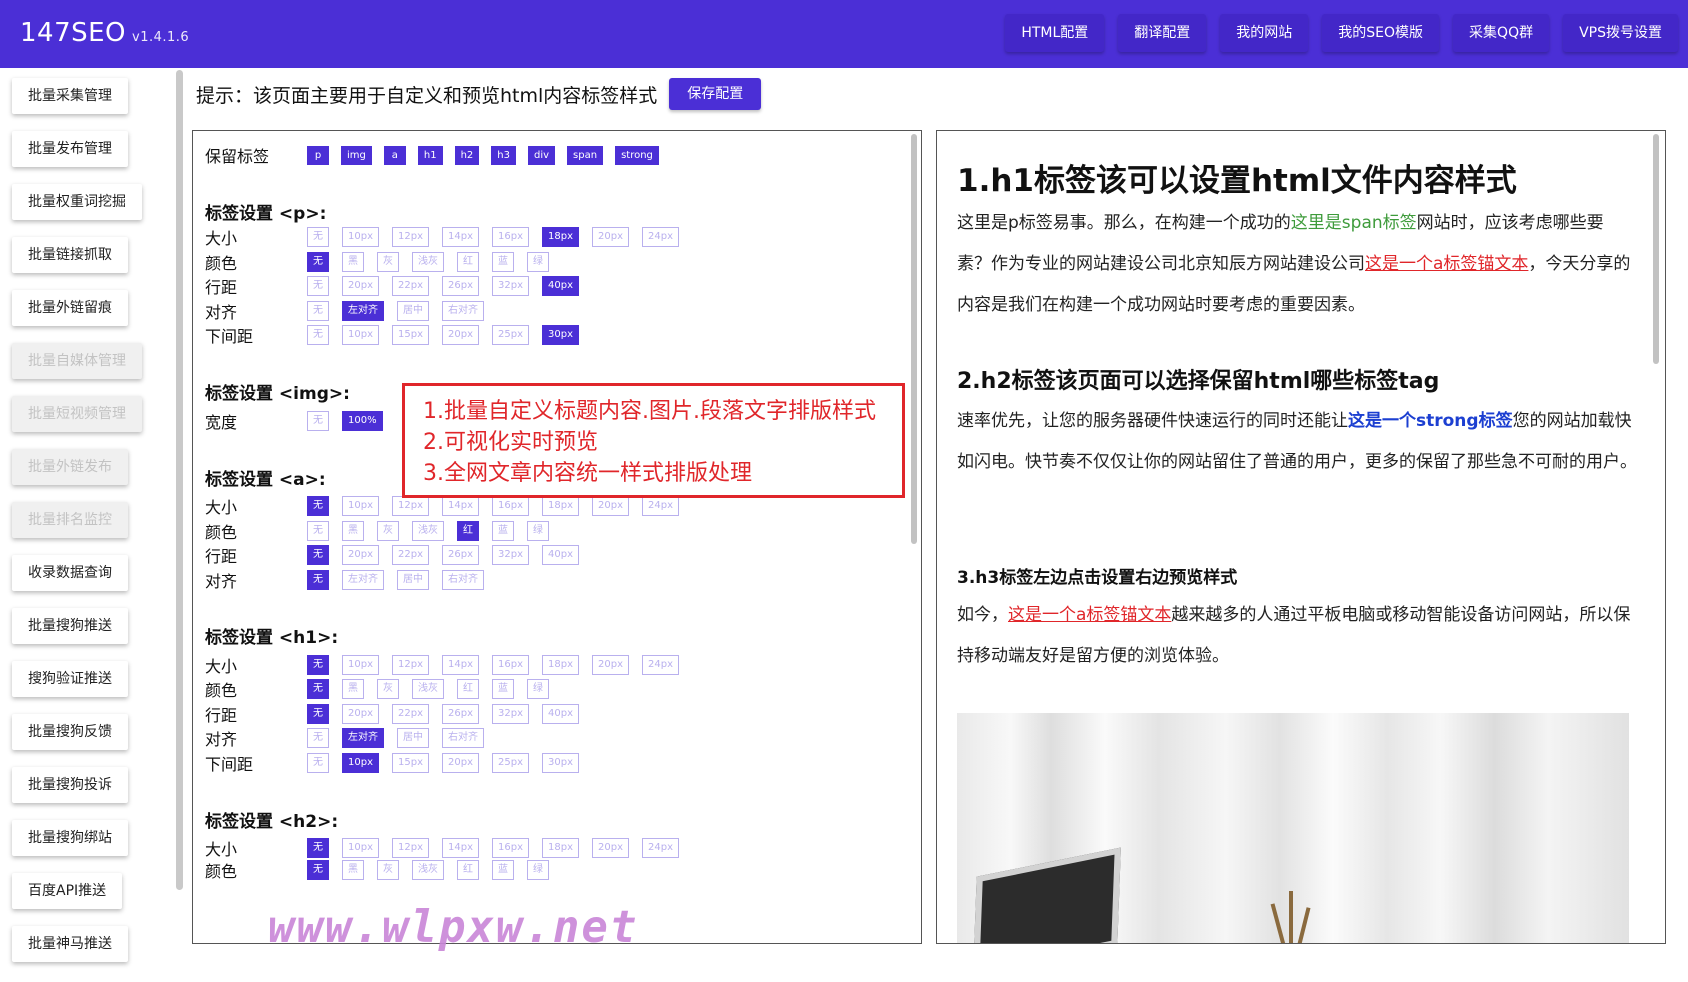 The height and width of the screenshot is (982, 1688). I want to click on topnav-button: 我的SEO模版, so click(1381, 33).